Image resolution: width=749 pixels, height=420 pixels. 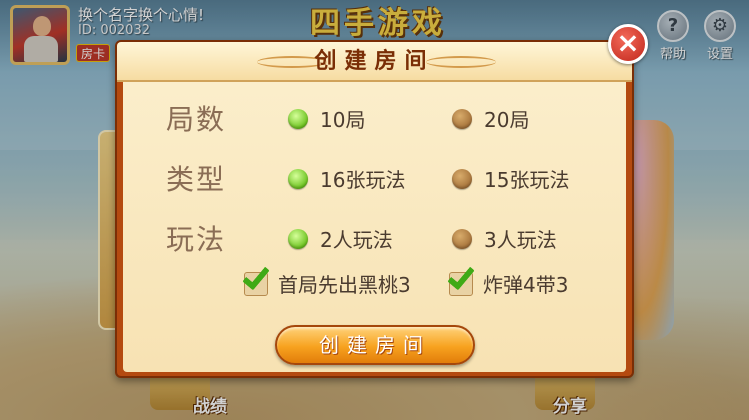 I want to click on checkbox-label: 首局先出黑桃3, so click(x=344, y=285).